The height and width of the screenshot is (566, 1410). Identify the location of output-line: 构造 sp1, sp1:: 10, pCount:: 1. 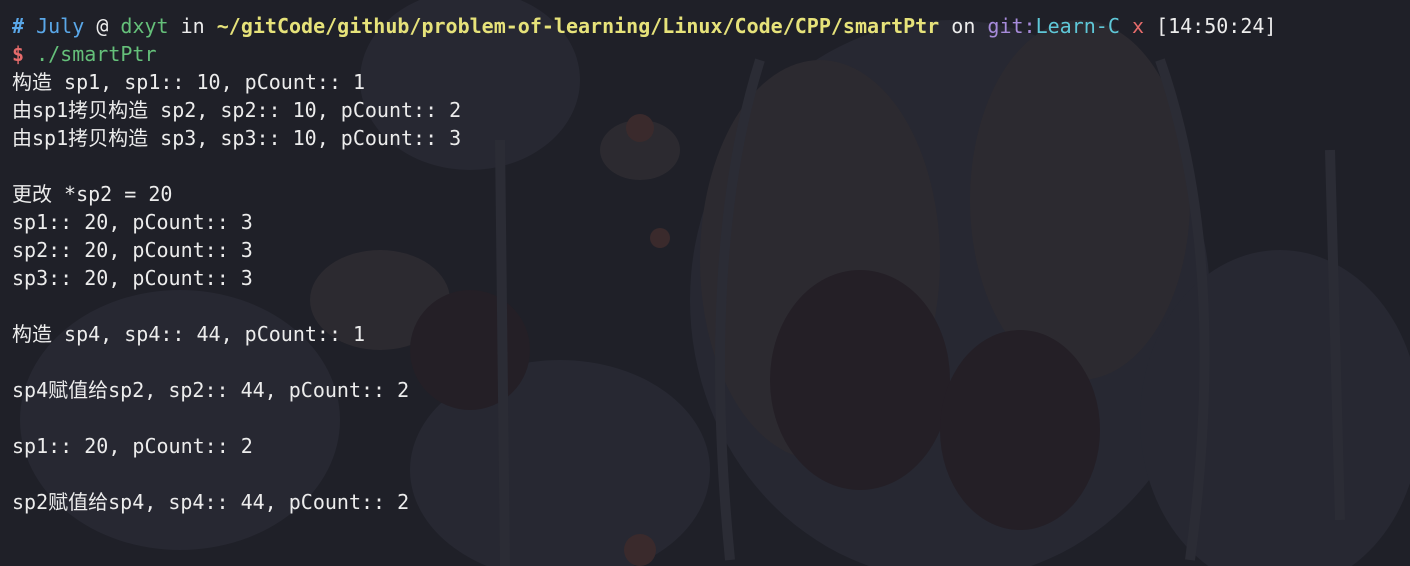
(189, 82).